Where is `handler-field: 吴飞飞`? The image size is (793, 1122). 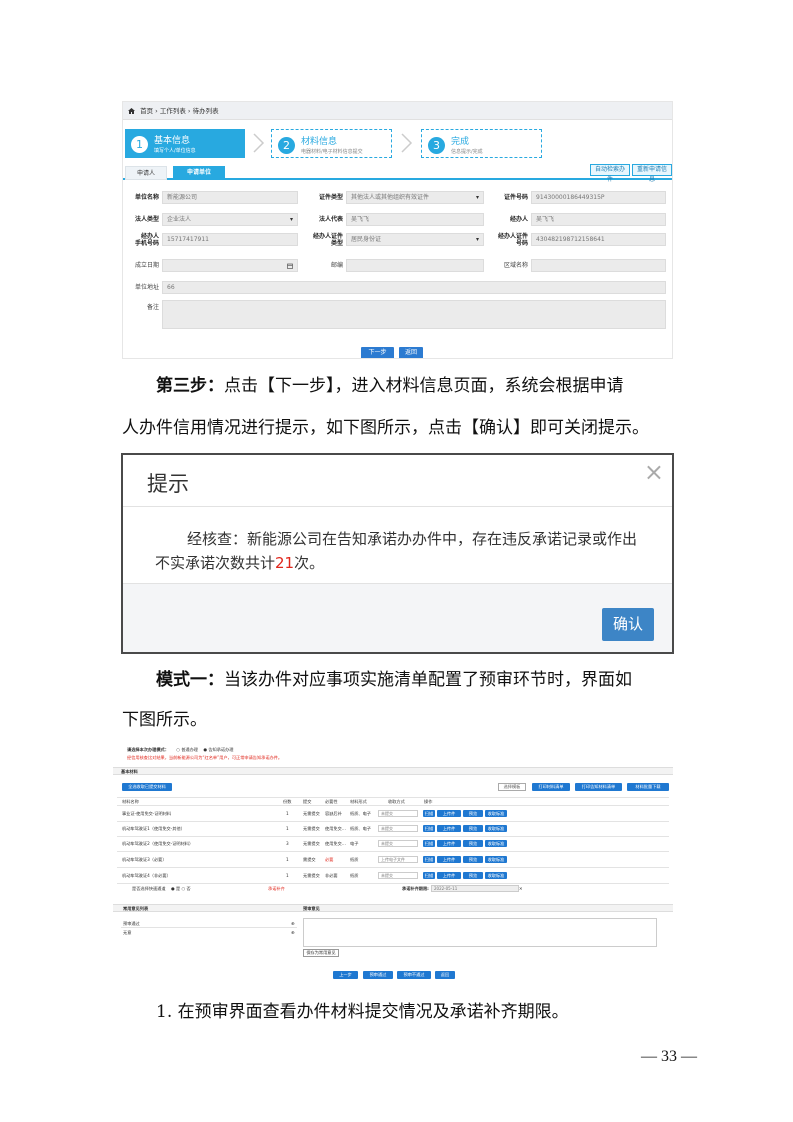
handler-field: 吴飞飞 is located at coordinates (598, 219).